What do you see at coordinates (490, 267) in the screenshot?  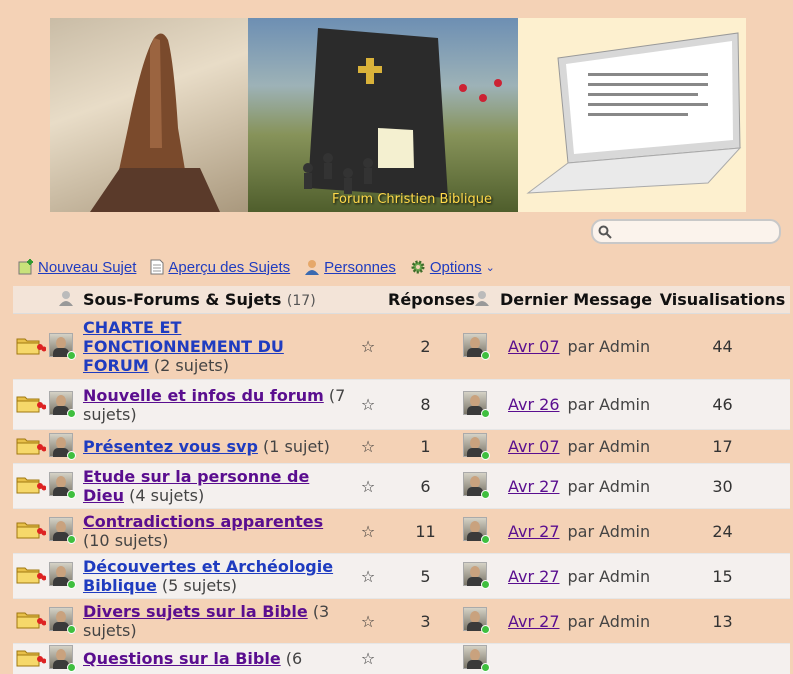 I see `chevron-down-icon: ⌄` at bounding box center [490, 267].